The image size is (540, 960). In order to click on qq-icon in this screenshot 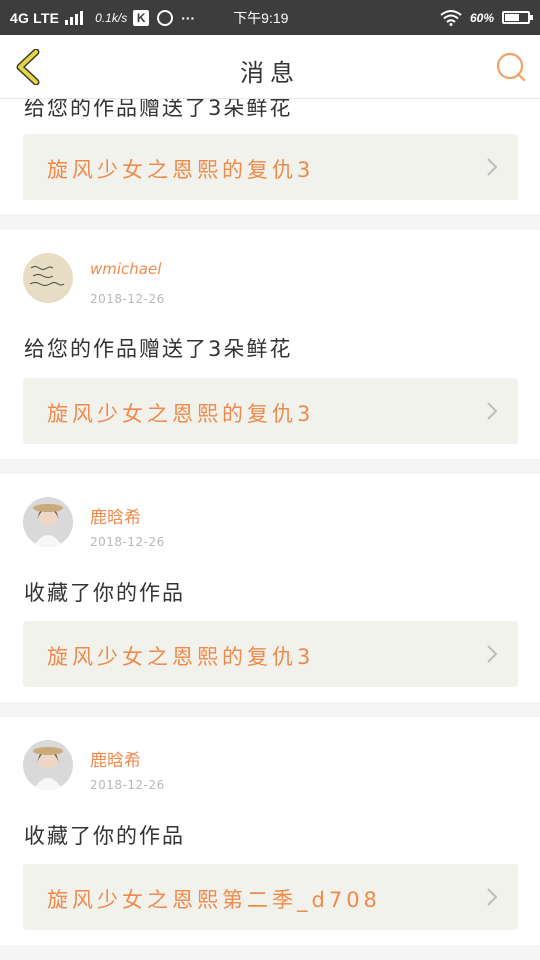, I will do `click(165, 17)`.